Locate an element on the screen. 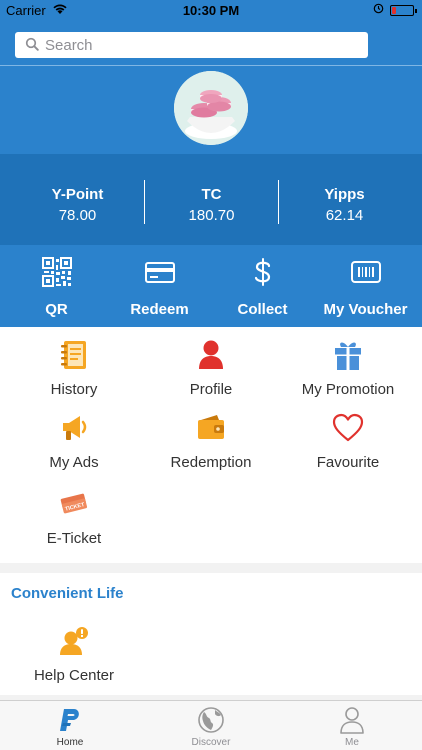  megaphone-icon is located at coordinates (74, 428).